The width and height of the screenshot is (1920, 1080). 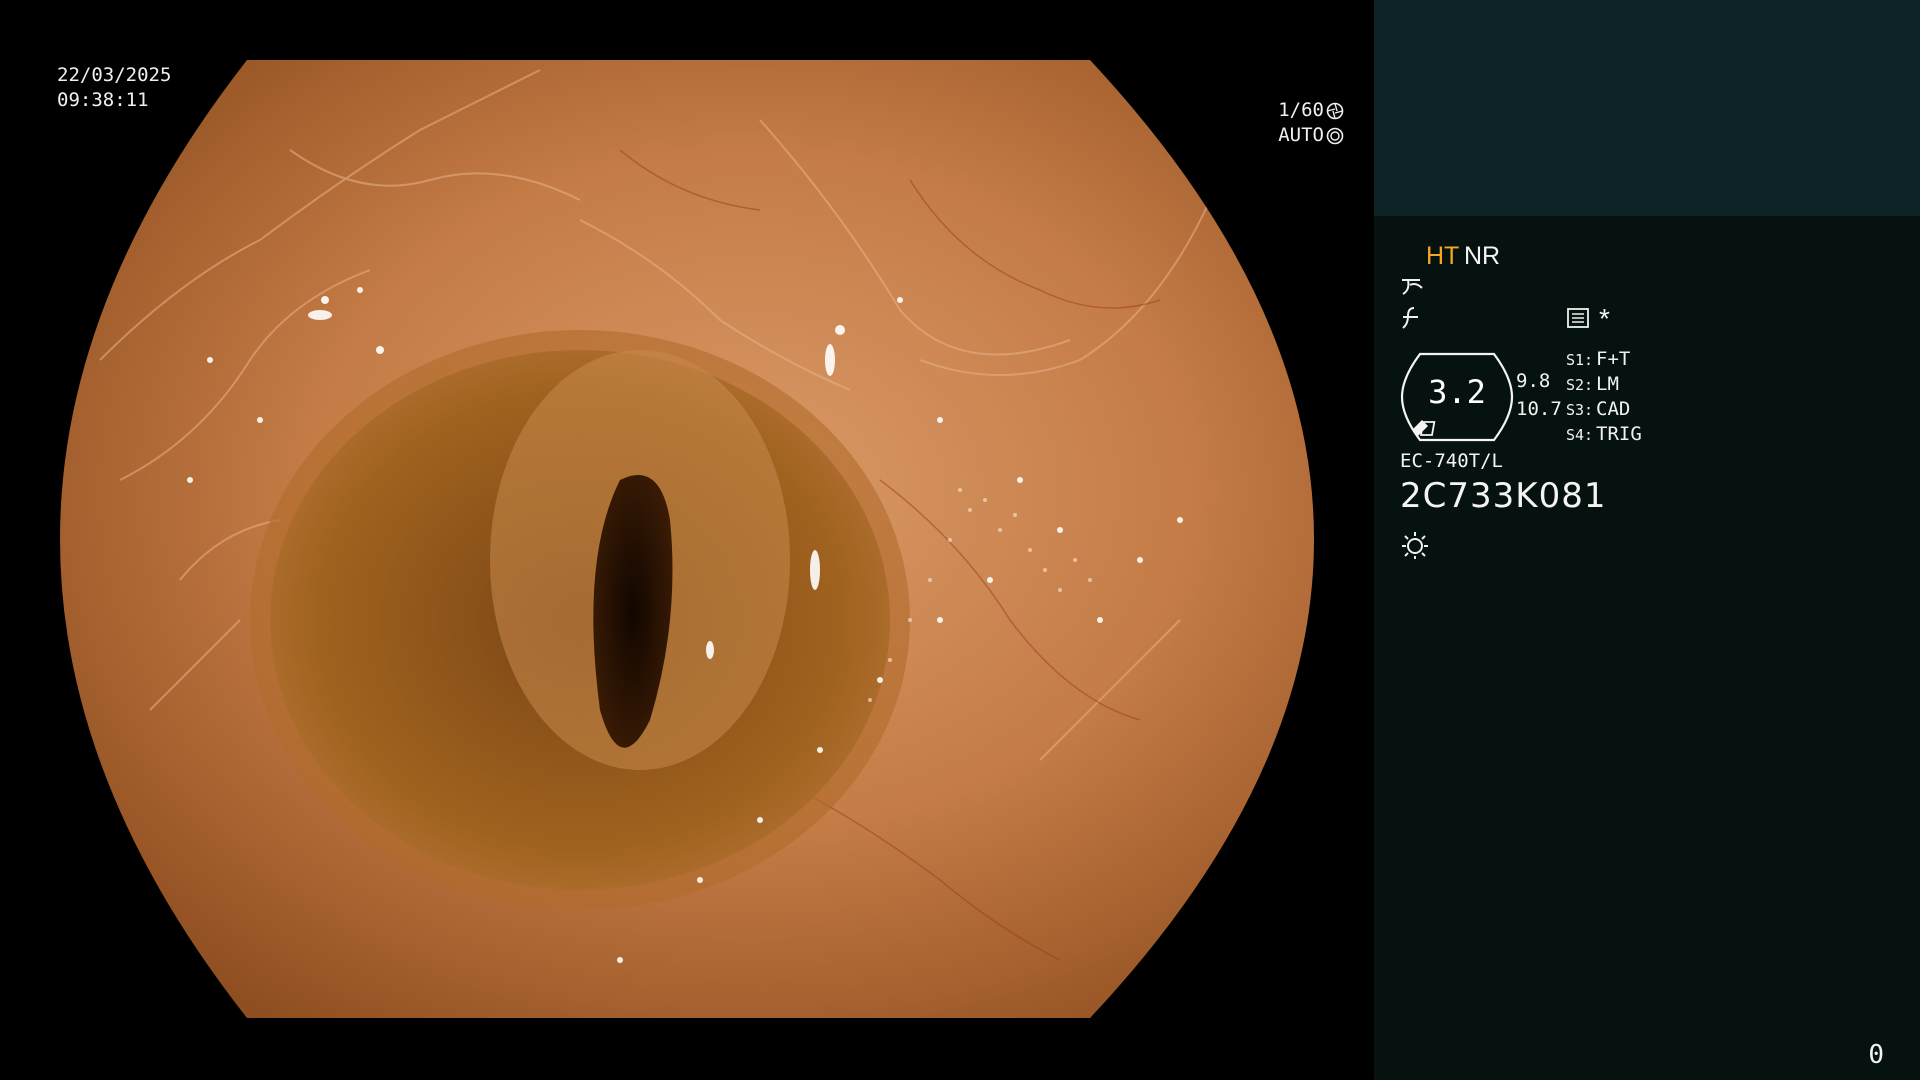 What do you see at coordinates (1482, 256) in the screenshot?
I see `nr-mode-label: NR` at bounding box center [1482, 256].